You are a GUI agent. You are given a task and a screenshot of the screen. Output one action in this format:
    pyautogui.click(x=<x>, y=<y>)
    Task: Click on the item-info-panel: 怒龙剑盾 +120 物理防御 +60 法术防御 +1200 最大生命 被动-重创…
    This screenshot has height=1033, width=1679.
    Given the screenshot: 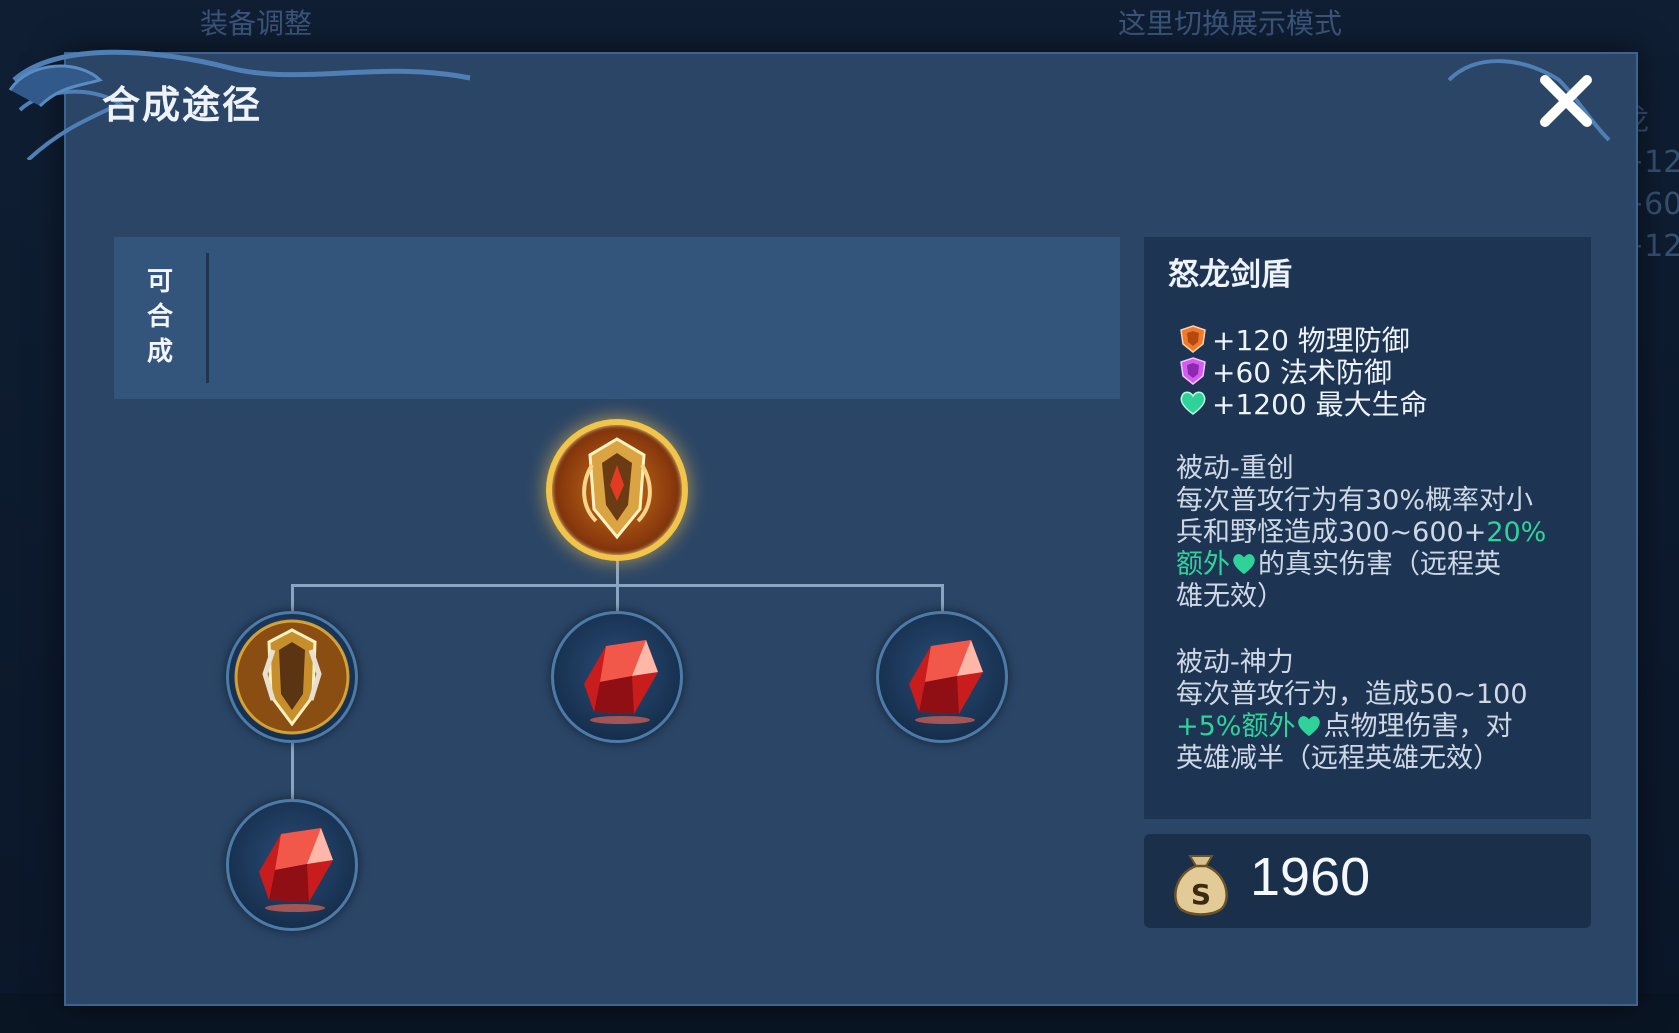 What is the action you would take?
    pyautogui.click(x=1367, y=528)
    